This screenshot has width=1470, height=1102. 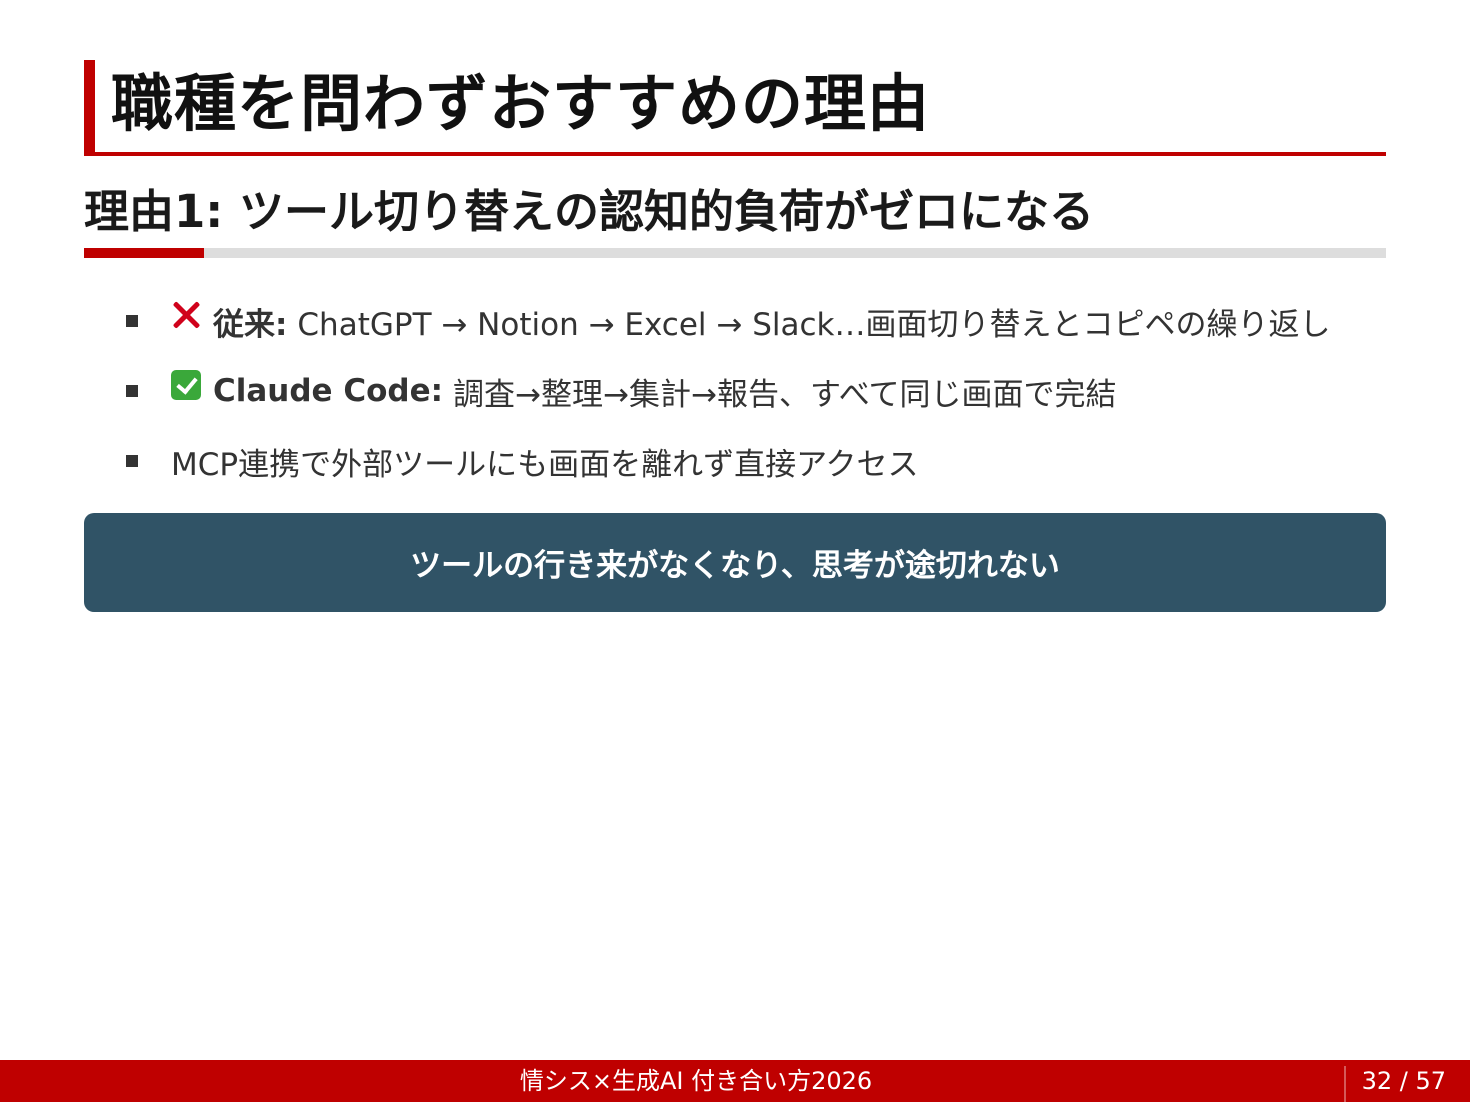 I want to click on callout-text: ツールの行き来がなくなり、思考が途切れない, so click(x=735, y=566).